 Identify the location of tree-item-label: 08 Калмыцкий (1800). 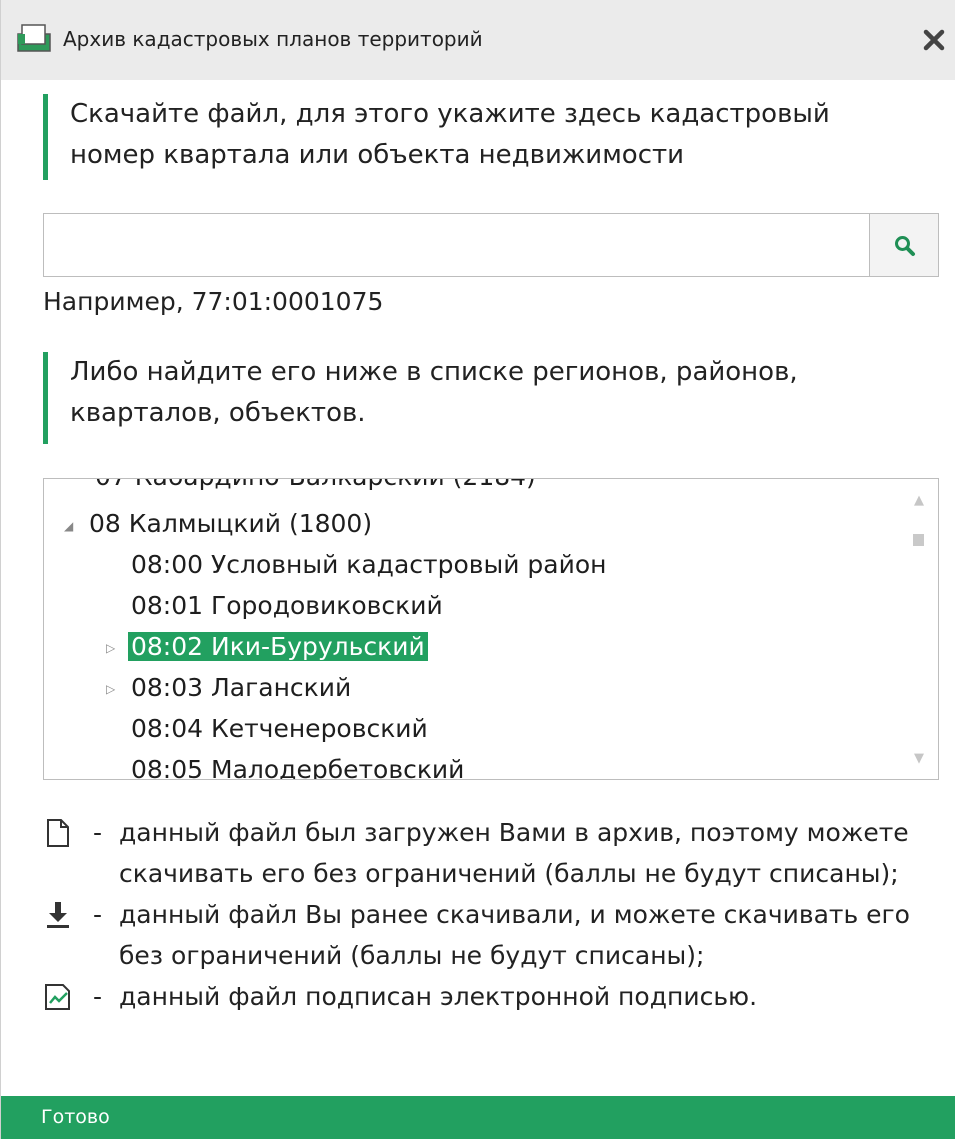
(231, 523).